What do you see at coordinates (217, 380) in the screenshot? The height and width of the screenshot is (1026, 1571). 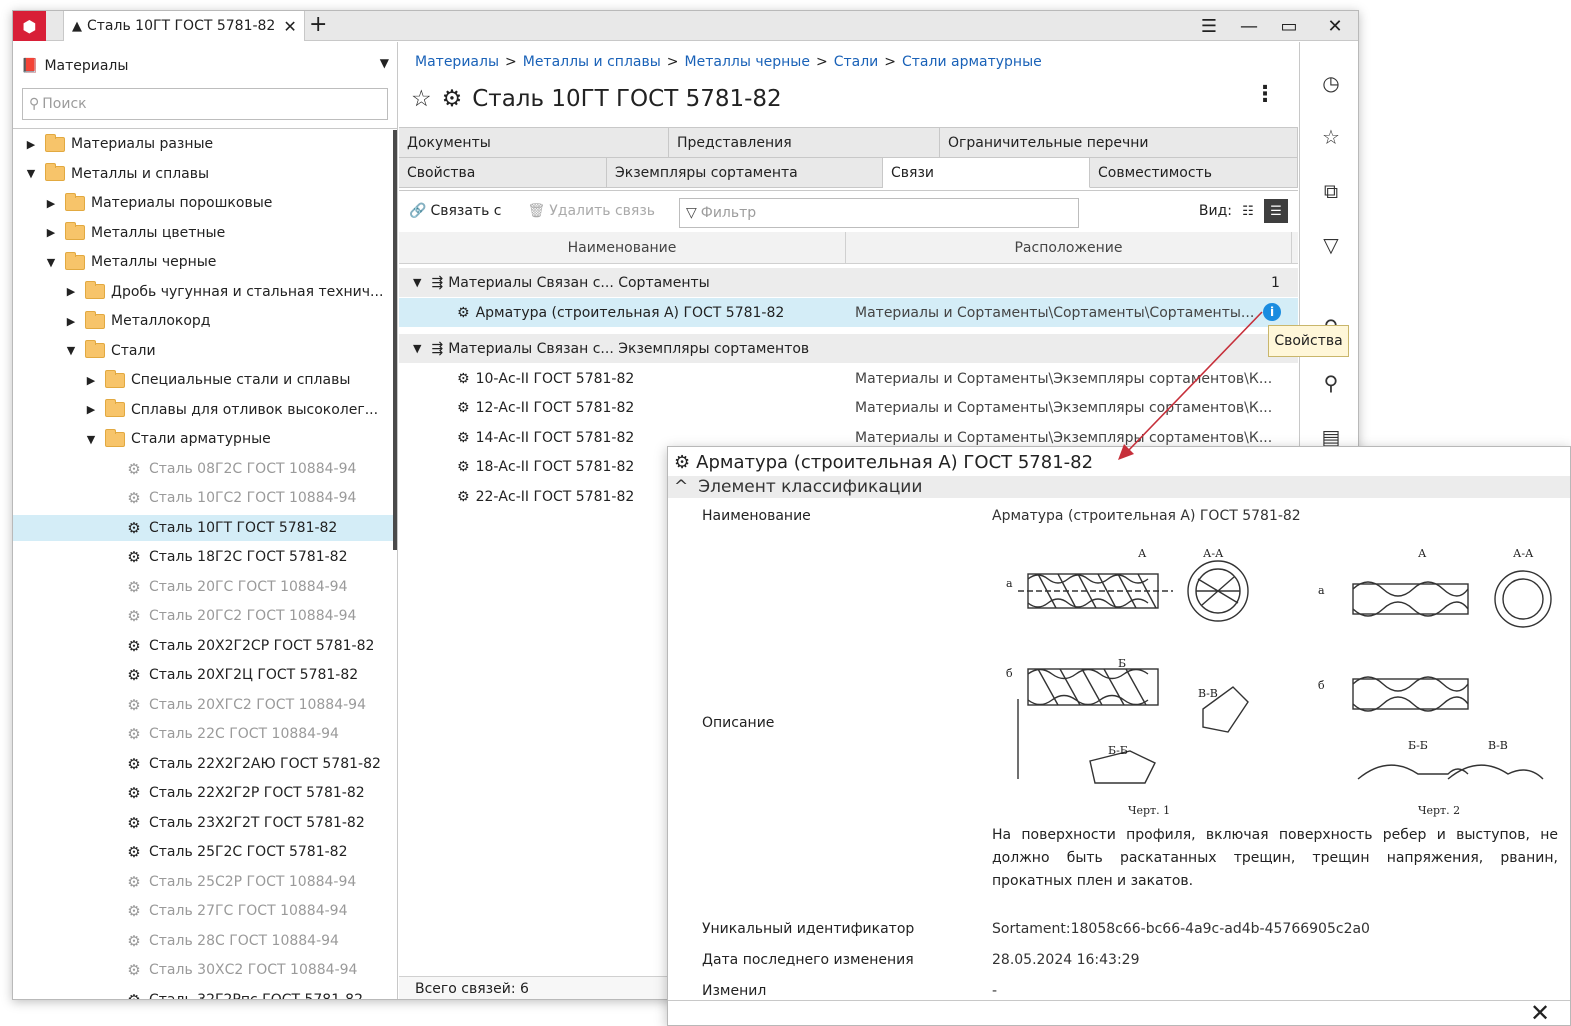 I see `tree-folder: ▶ Специальные стали и сплавы` at bounding box center [217, 380].